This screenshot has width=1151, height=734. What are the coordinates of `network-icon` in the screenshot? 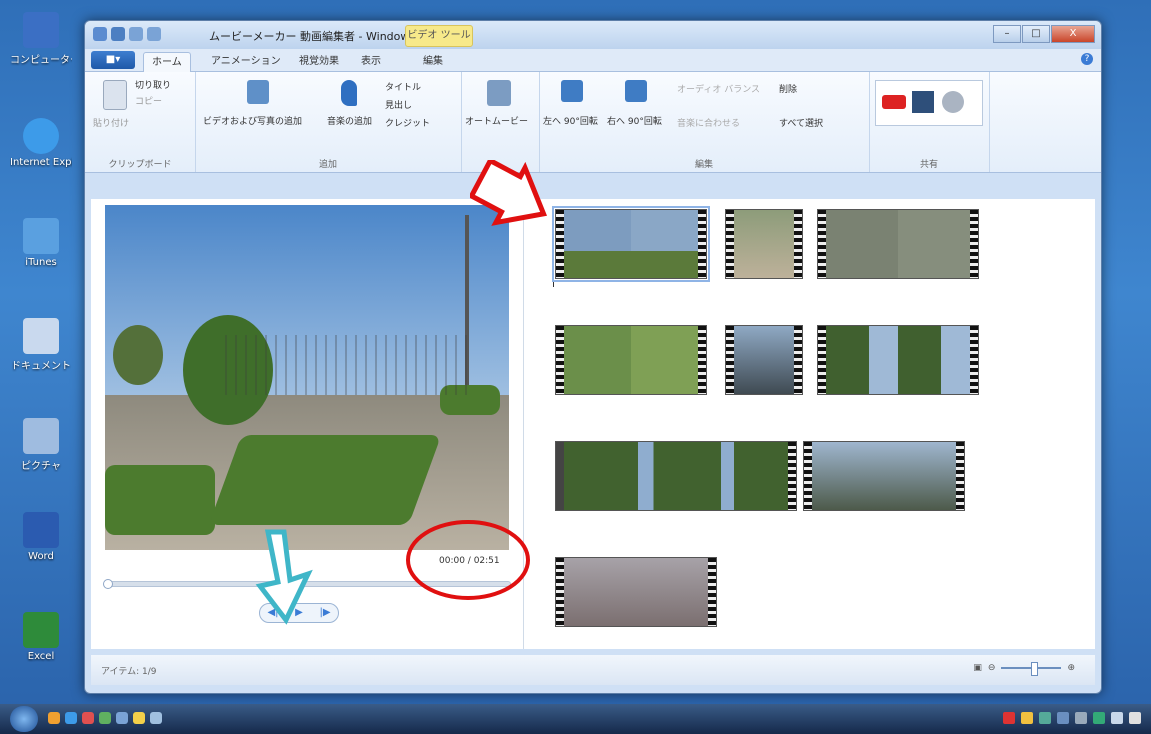 It's located at (1117, 718).